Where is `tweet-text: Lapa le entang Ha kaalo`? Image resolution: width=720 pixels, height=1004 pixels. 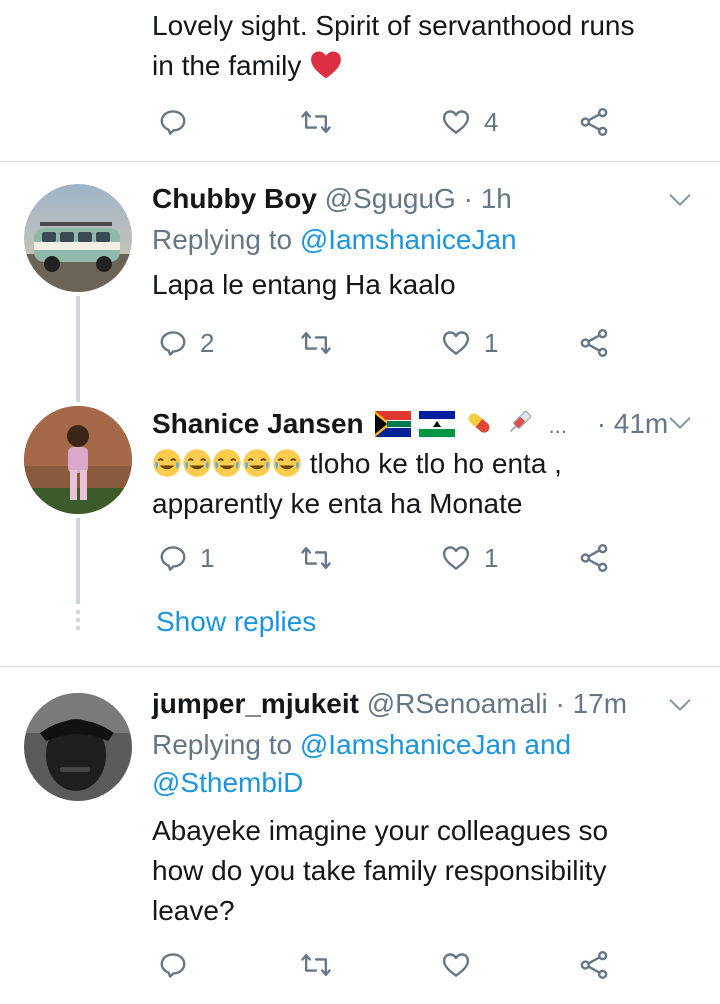 tweet-text: Lapa le entang Ha kaalo is located at coordinates (304, 284).